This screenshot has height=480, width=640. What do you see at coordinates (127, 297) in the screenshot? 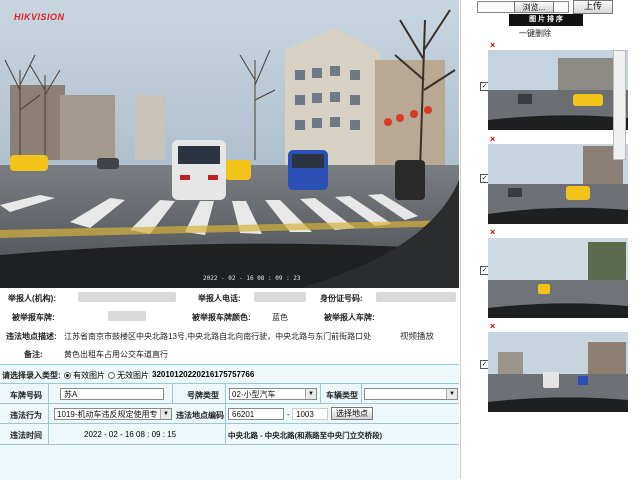
I see `reporter-redacted` at bounding box center [127, 297].